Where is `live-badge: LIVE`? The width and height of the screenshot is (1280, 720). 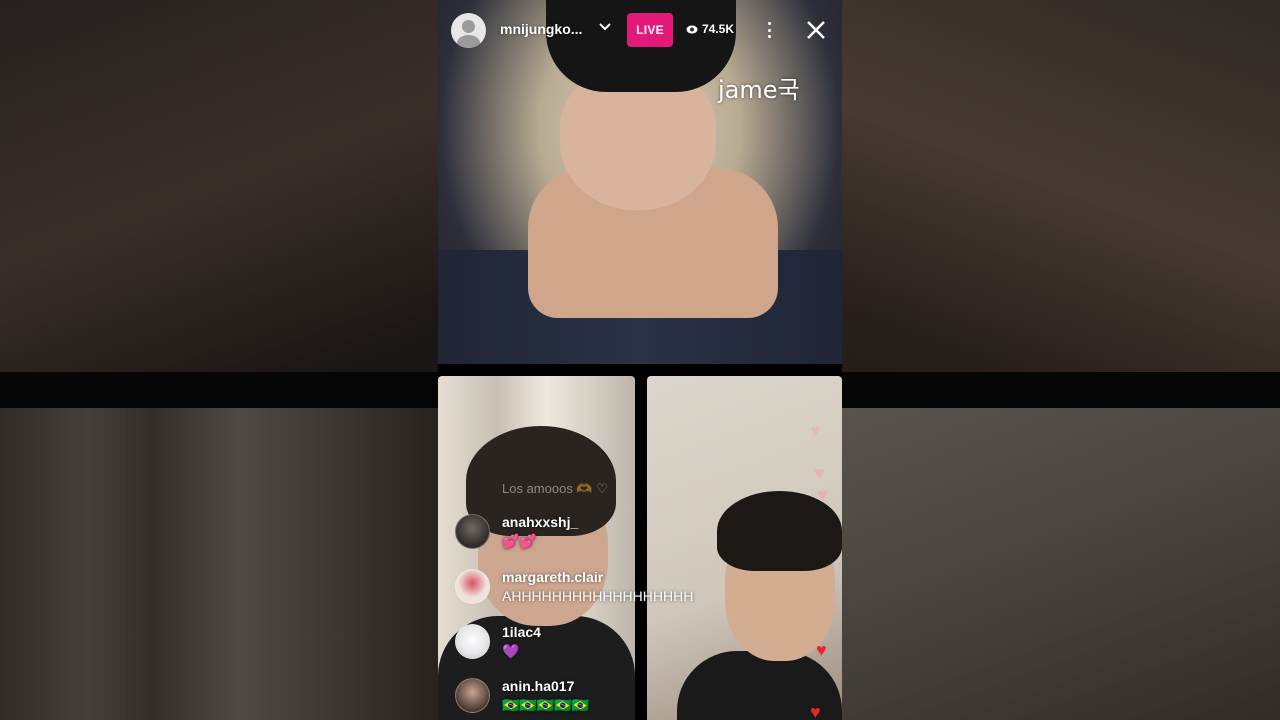
live-badge: LIVE is located at coordinates (650, 30).